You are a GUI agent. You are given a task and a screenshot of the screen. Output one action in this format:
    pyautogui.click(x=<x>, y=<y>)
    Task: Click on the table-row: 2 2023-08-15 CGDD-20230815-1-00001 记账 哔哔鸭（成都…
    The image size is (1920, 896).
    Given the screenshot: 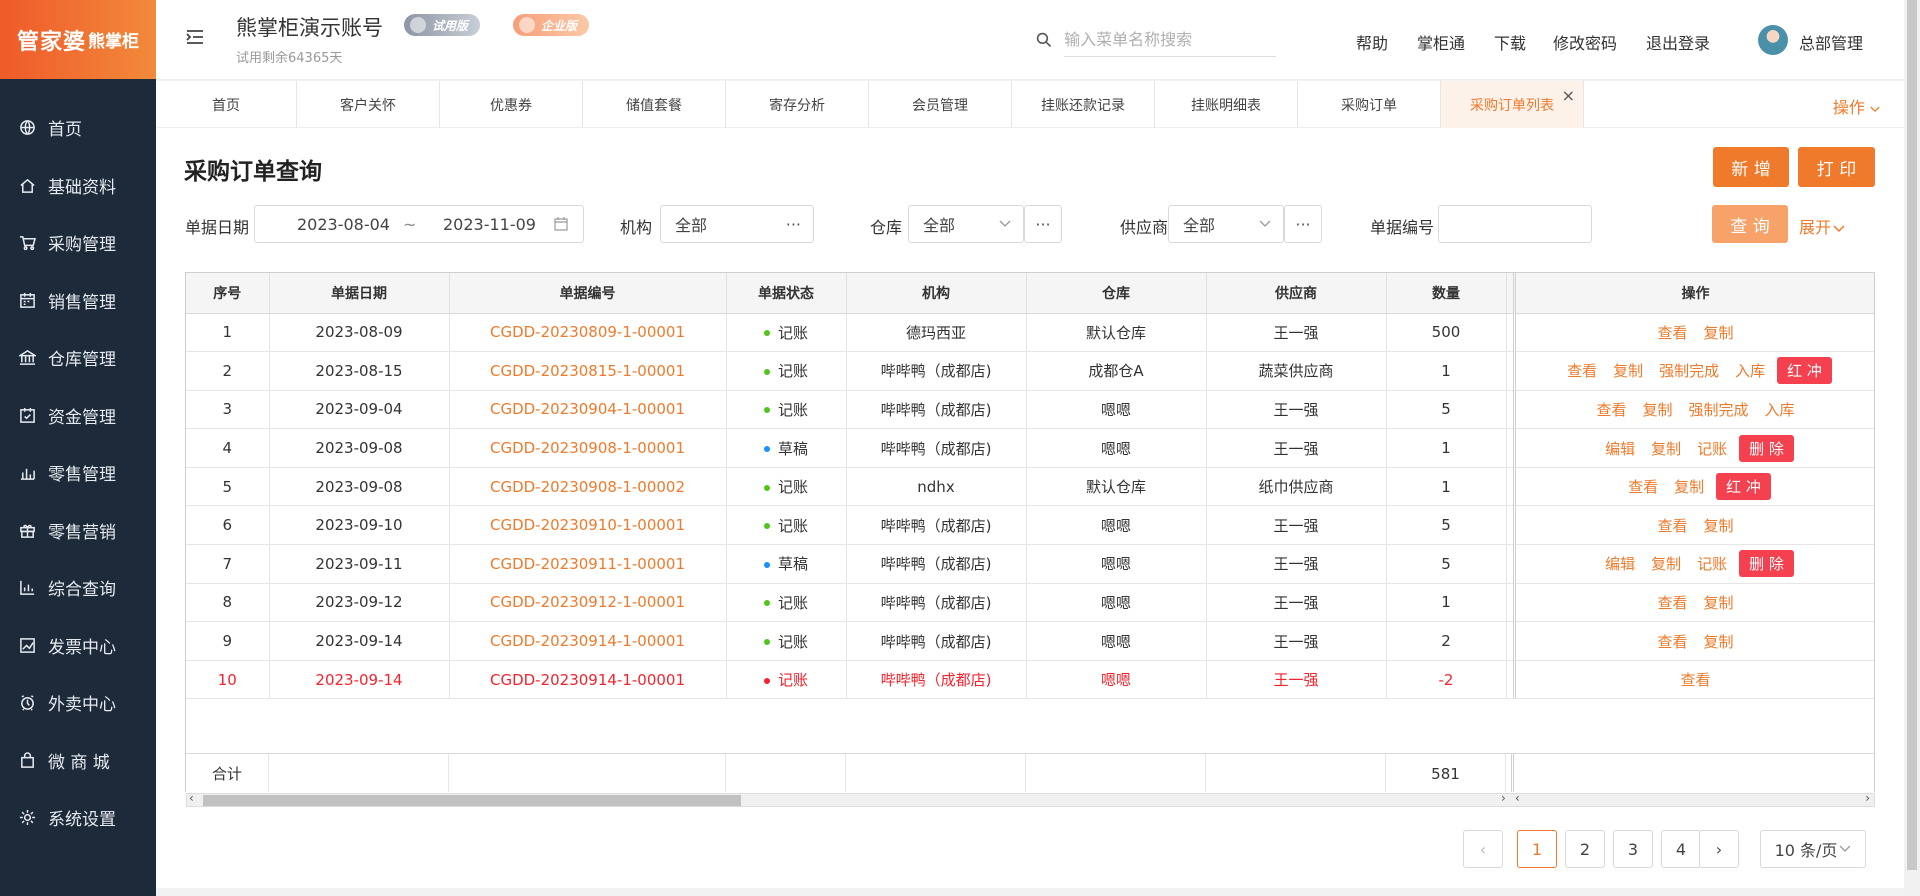 What is the action you would take?
    pyautogui.click(x=1030, y=371)
    